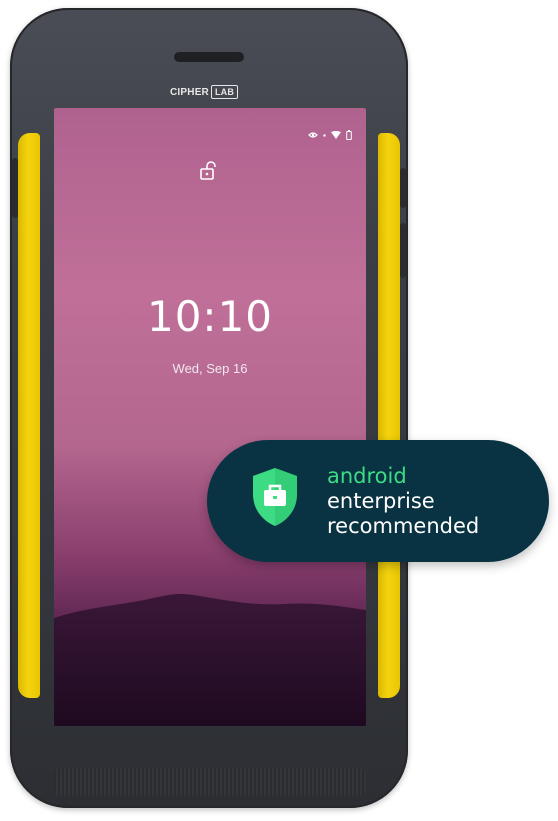 Image resolution: width=558 pixels, height=821 pixels. I want to click on right-yellow-rail, so click(389, 415).